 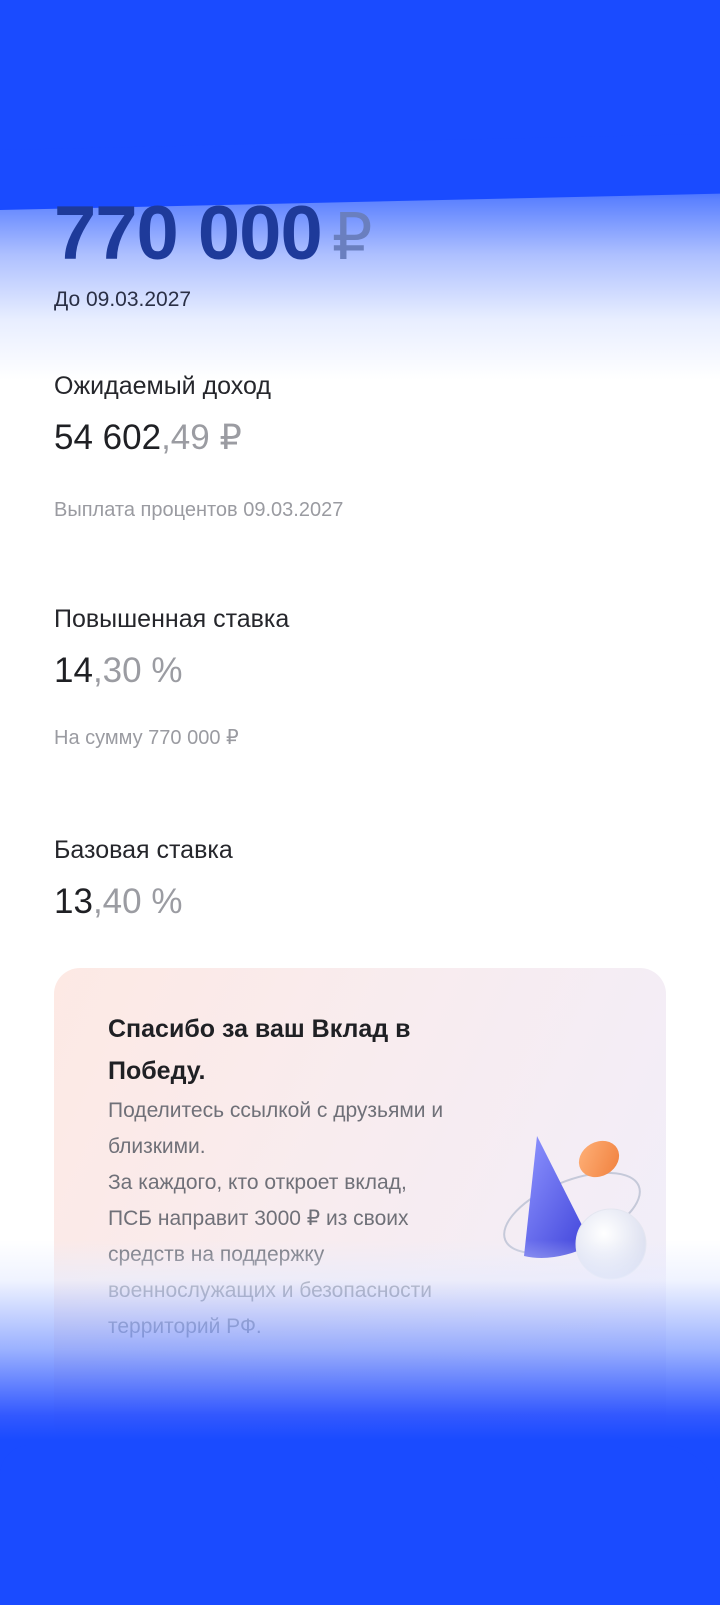 What do you see at coordinates (137, 670) in the screenshot?
I see `bonus-rate-fraction: ,30 %` at bounding box center [137, 670].